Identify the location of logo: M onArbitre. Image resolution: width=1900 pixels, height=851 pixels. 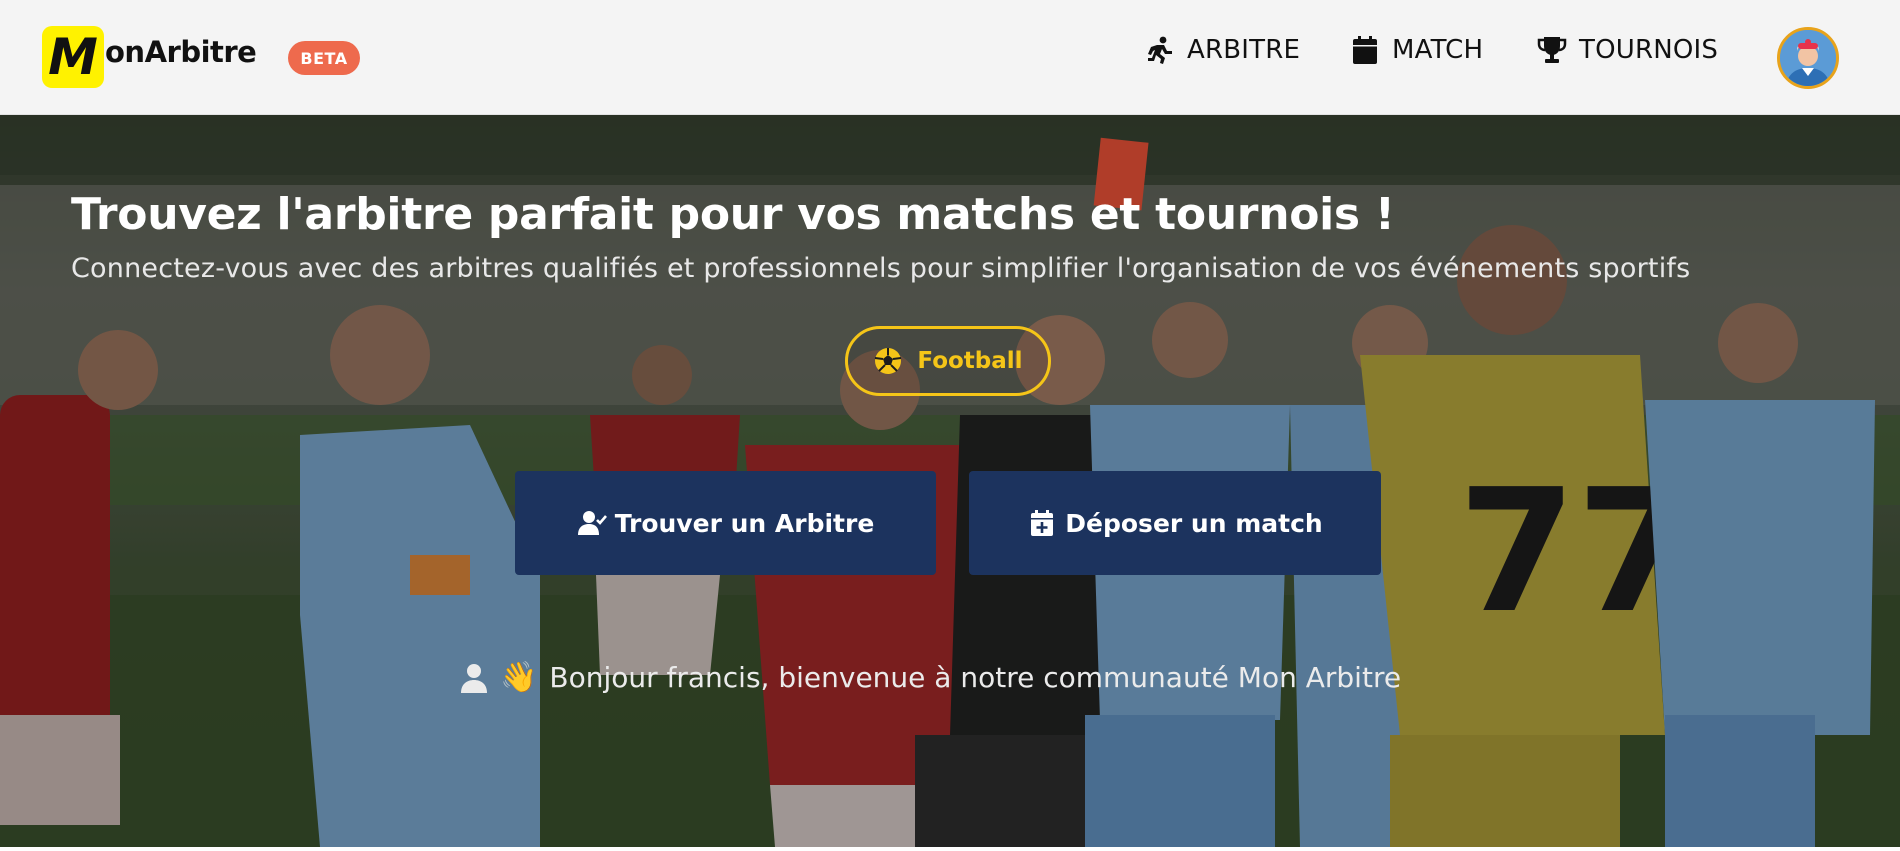
(149, 57).